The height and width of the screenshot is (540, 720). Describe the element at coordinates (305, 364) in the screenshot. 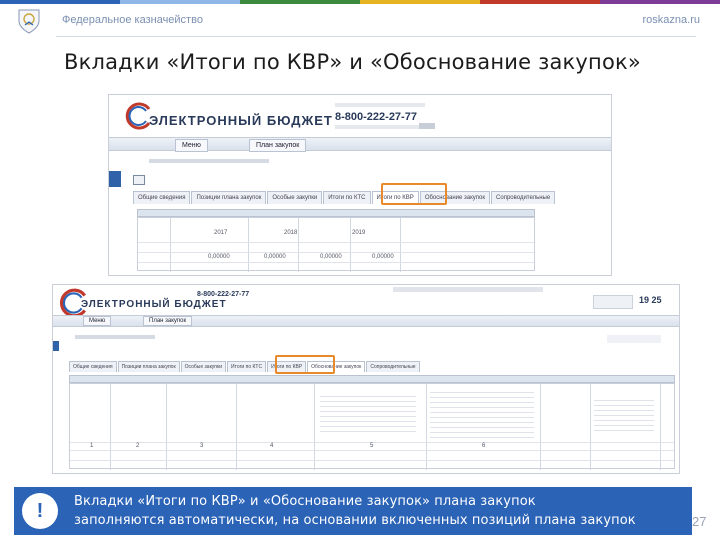

I see `highlight-justification-tab` at that location.